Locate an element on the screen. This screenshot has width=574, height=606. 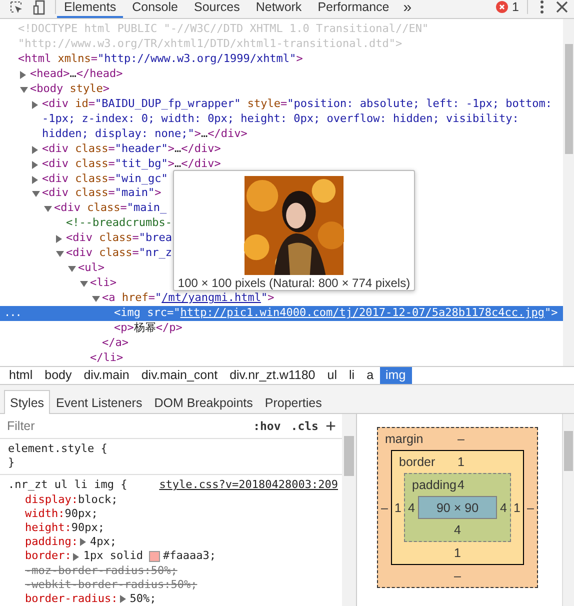
markup-text: <div id="BAIDU_DUP_fp_wrapper" style="position: absolute; left: -1px; bottom: -1px; z-index: 0; width: 0px; height: 0px; overflow: hidden; visibility: hidden; display: none;">…</div> is located at coordinates (302, 119).